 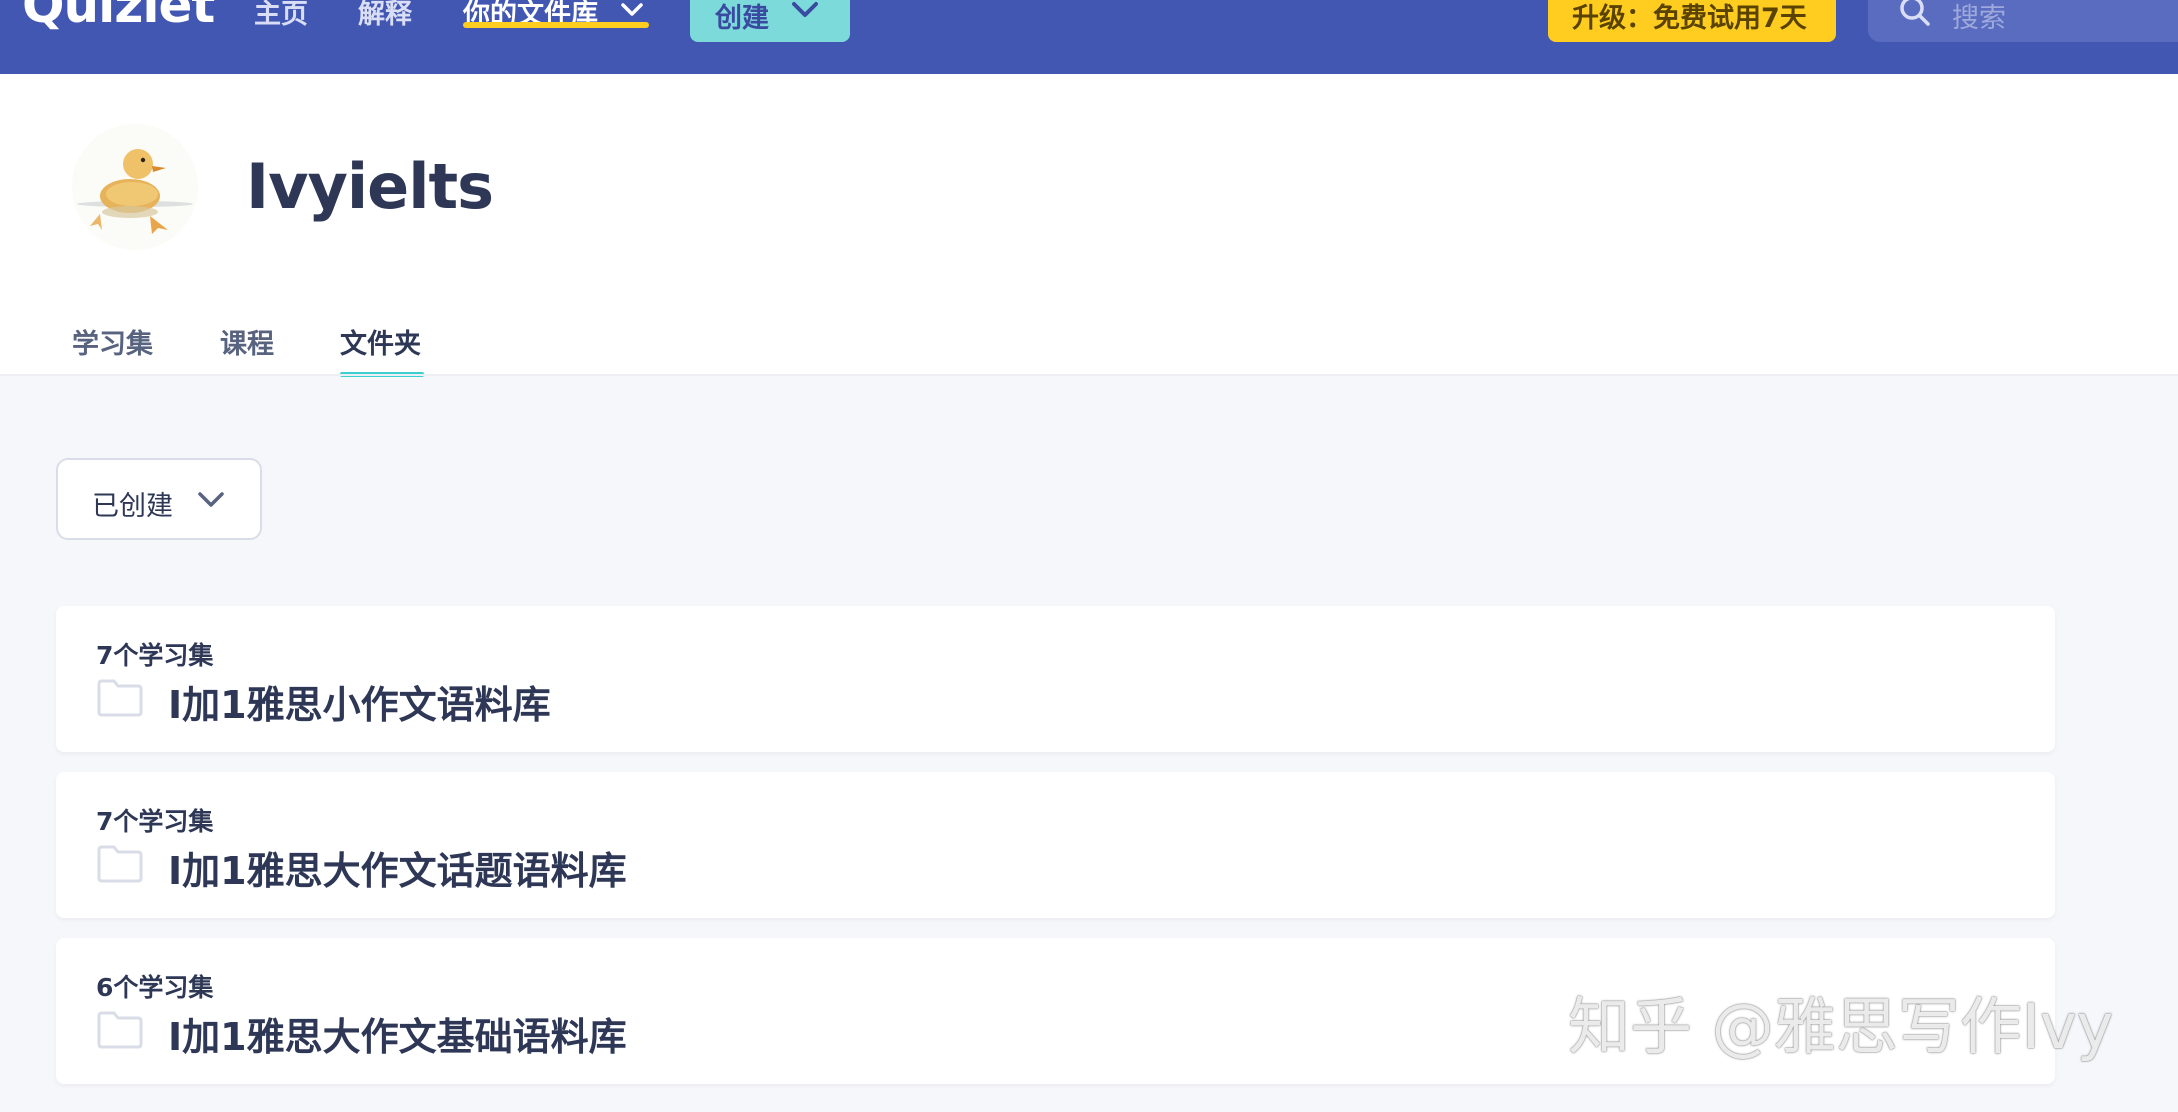 I want to click on search-input: 搜索, so click(x=2023, y=21).